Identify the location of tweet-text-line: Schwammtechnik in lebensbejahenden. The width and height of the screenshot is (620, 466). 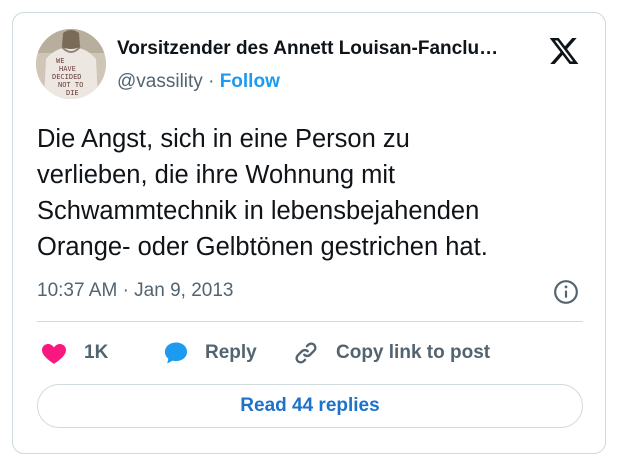
(258, 211).